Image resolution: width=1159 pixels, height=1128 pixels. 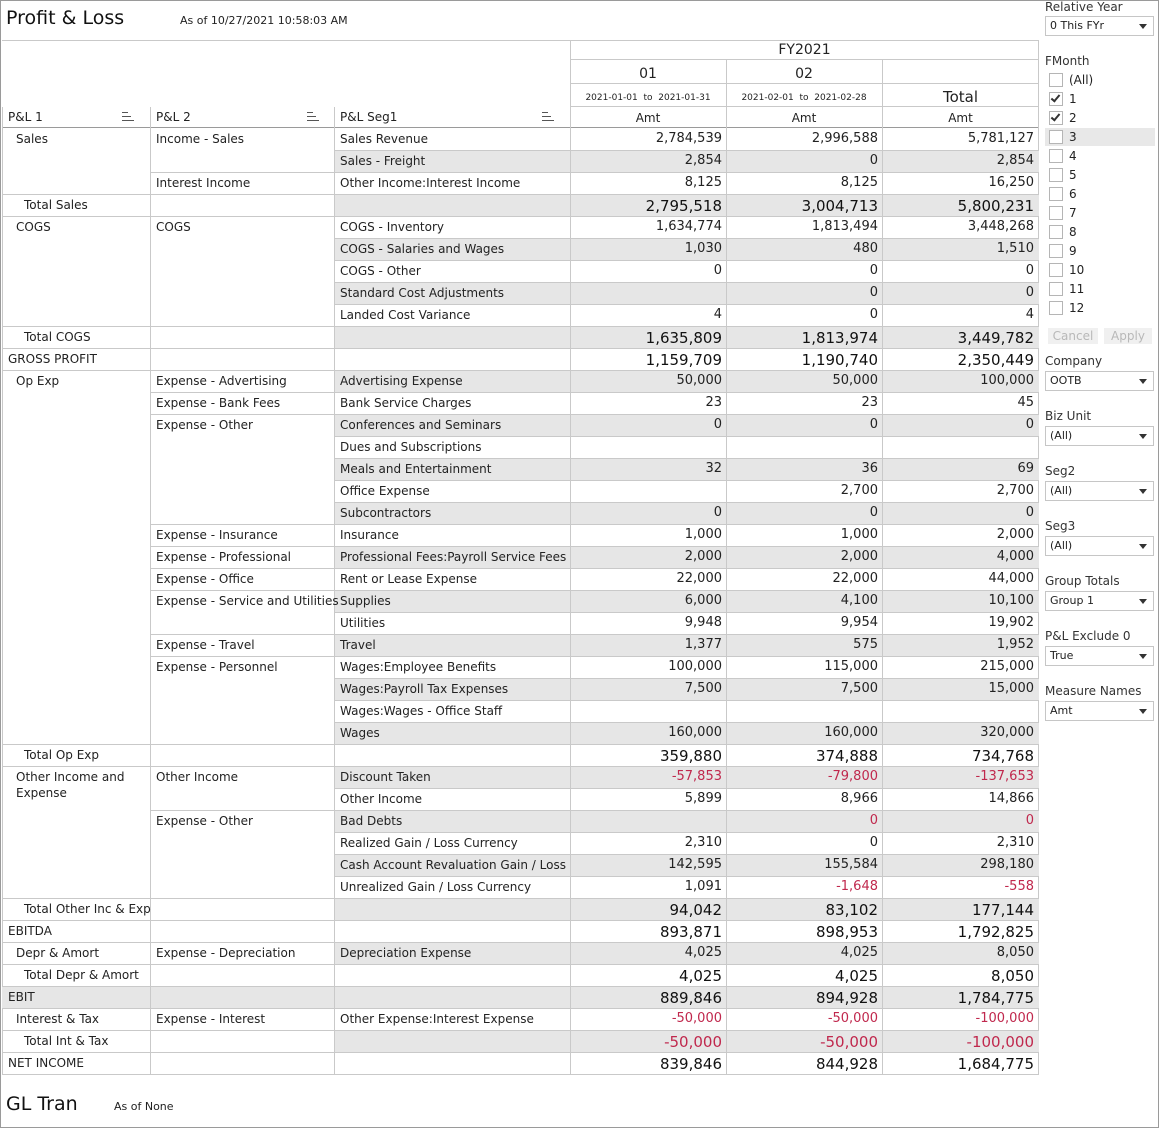 I want to click on fmonth-option-label: 9, so click(x=1073, y=251).